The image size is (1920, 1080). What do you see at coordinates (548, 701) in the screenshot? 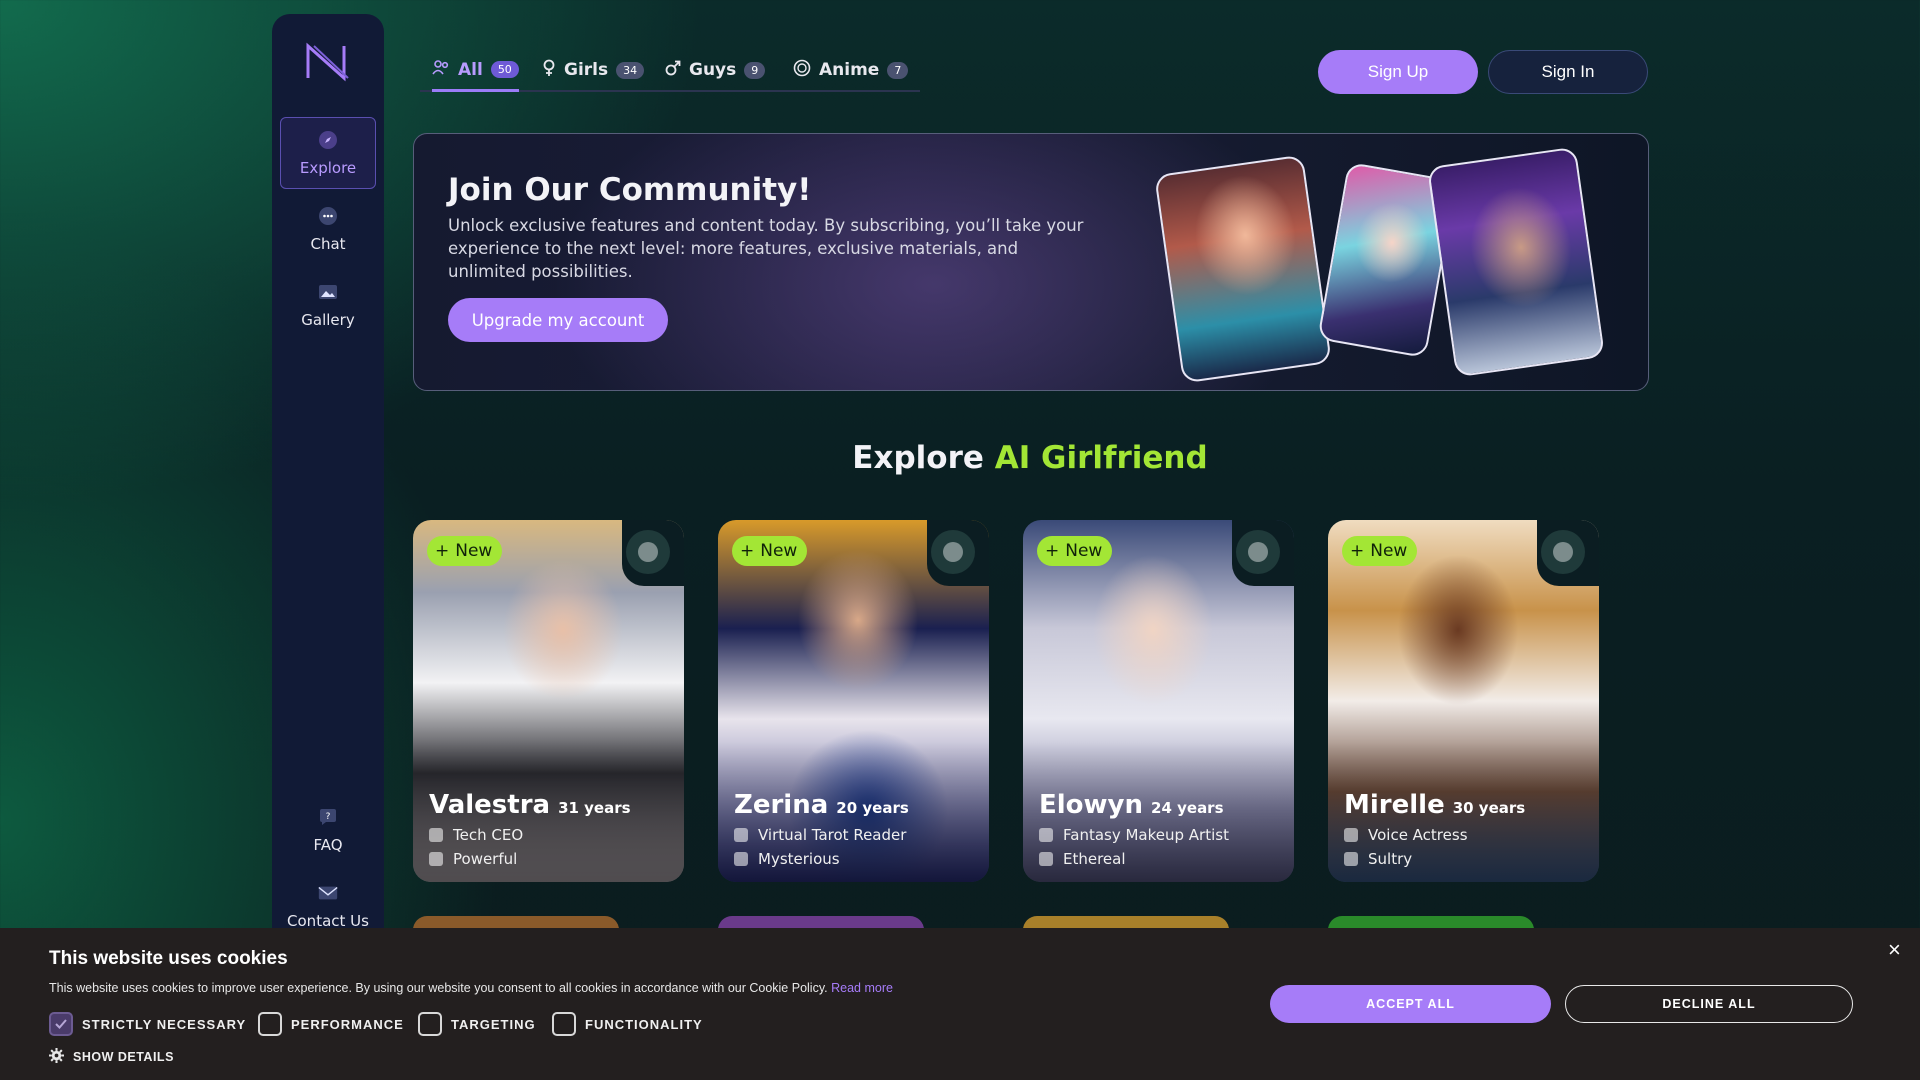
I see `character-card: + New Valestra 31 years Tech CEO Powerful` at bounding box center [548, 701].